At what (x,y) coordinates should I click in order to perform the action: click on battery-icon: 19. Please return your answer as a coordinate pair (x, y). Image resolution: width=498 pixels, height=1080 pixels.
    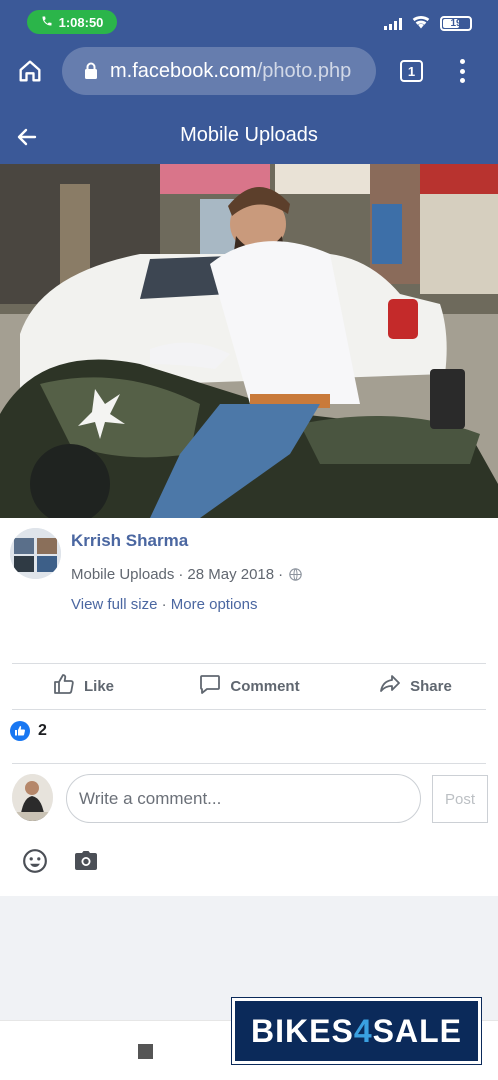
    Looking at the image, I should click on (456, 23).